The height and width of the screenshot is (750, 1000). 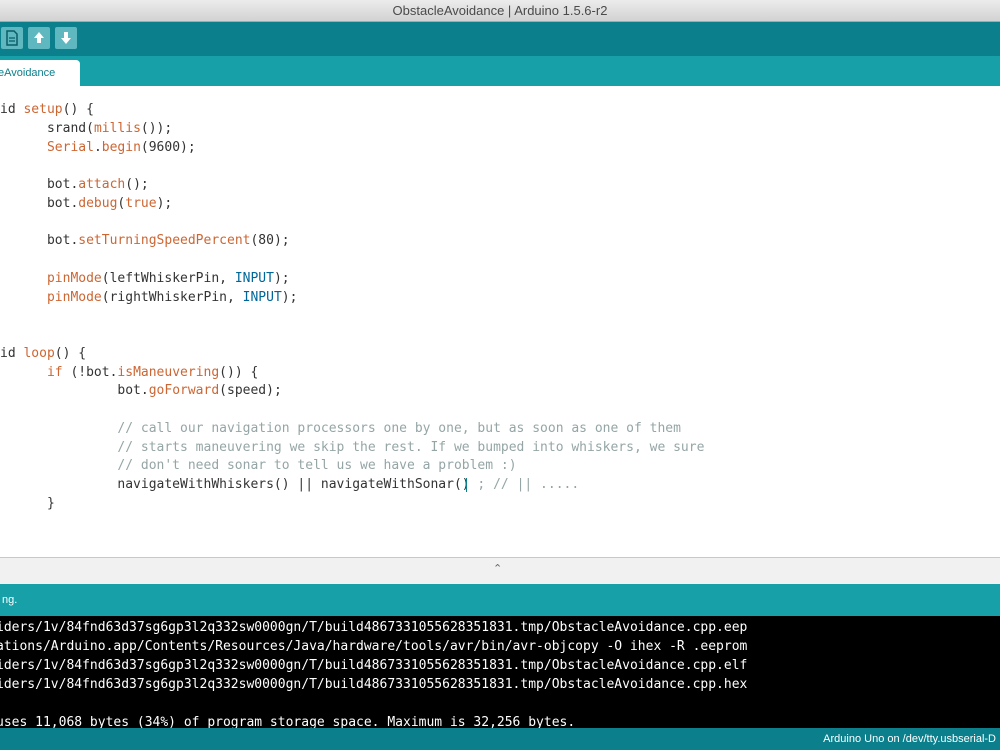 What do you see at coordinates (172, 297) in the screenshot?
I see `code-line: pinMode(rightWhiskerPin, INPUT);` at bounding box center [172, 297].